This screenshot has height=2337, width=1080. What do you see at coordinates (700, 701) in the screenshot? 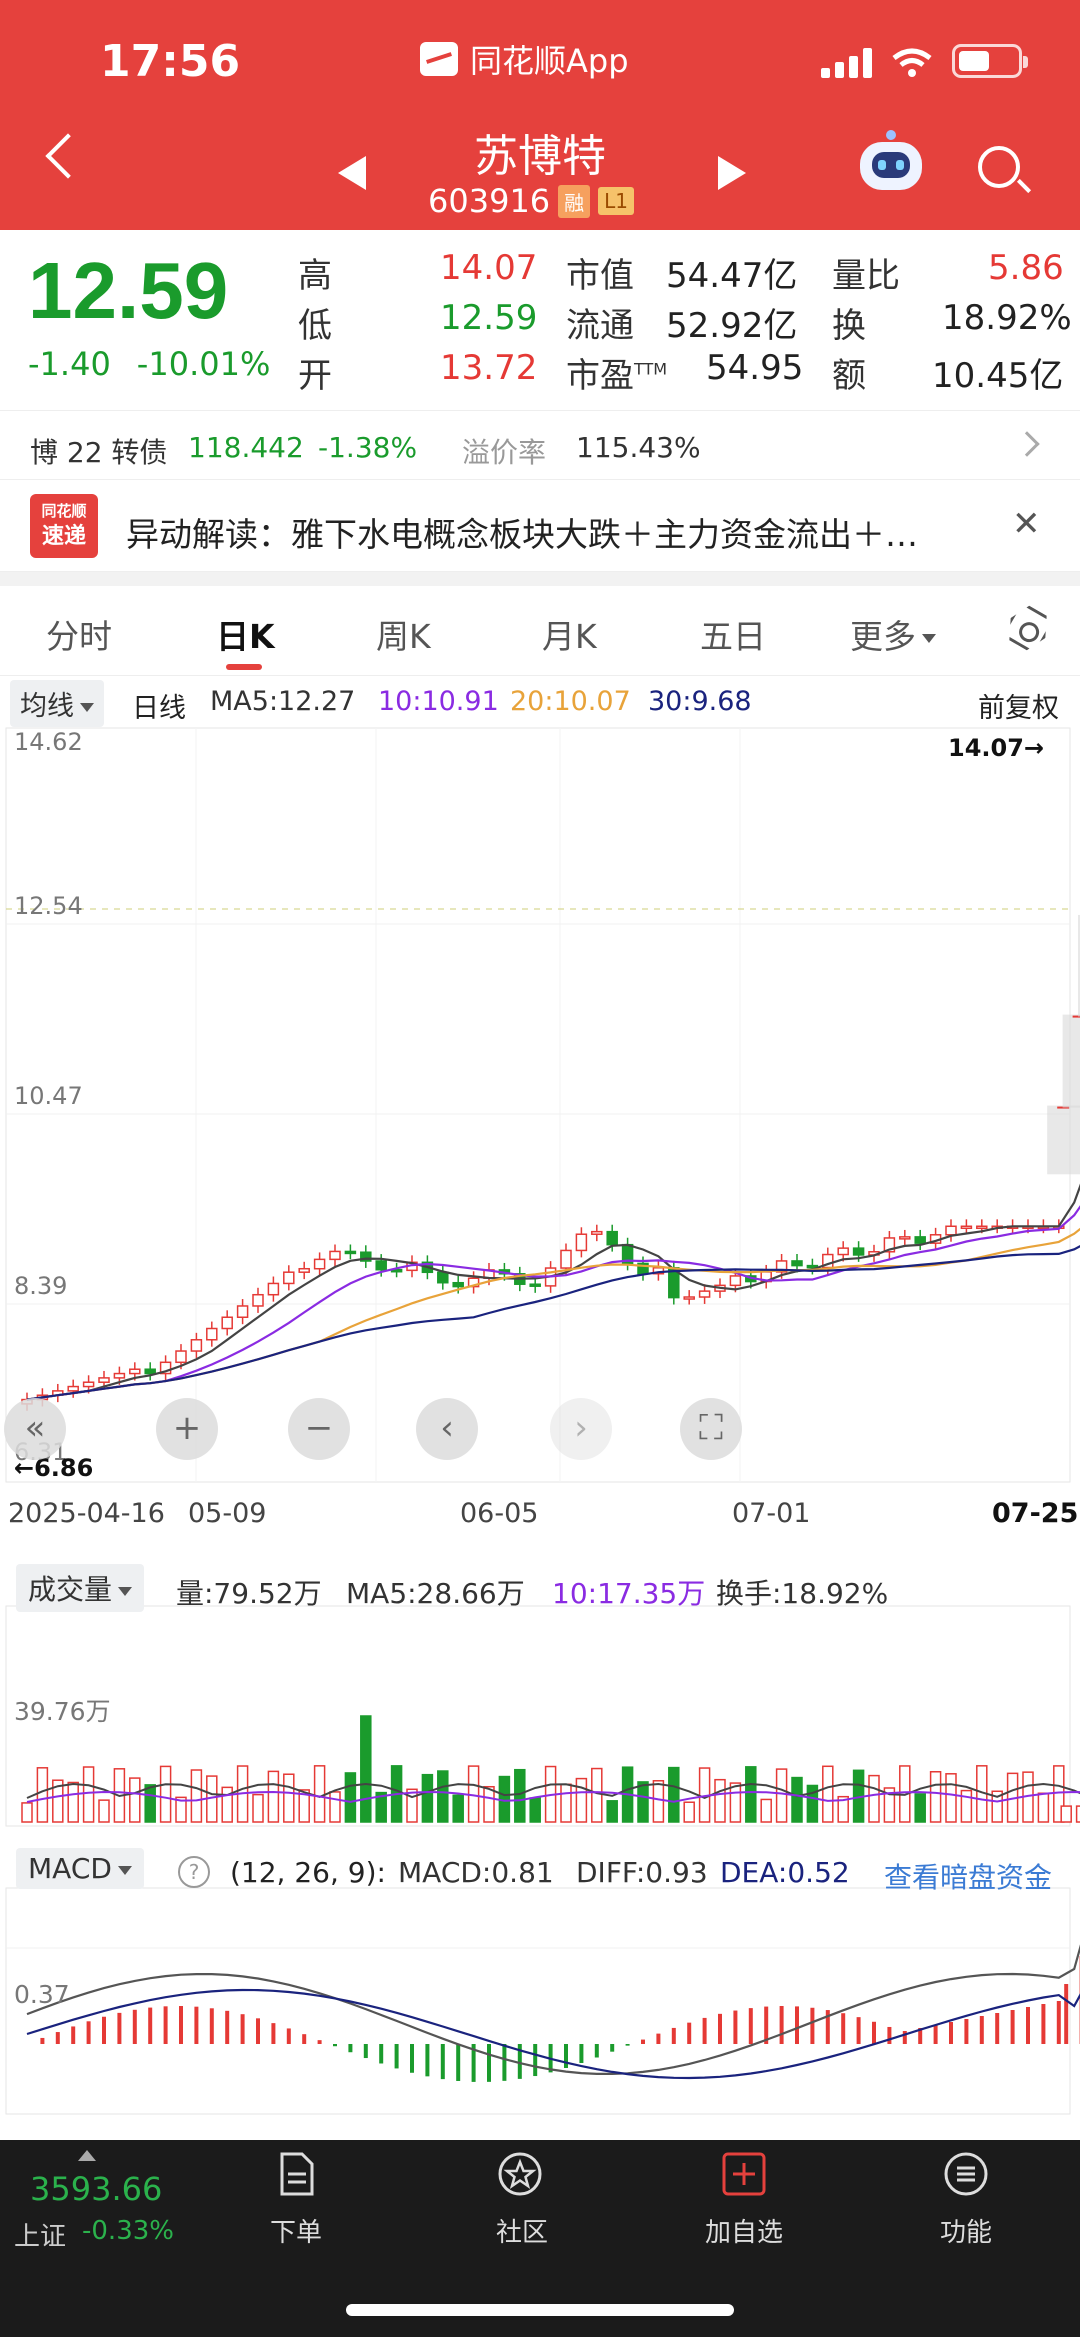
I see `ma30-value: 30:9.68` at bounding box center [700, 701].